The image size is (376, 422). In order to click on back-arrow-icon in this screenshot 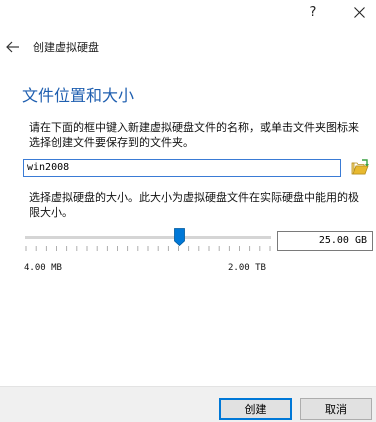, I will do `click(13, 47)`.